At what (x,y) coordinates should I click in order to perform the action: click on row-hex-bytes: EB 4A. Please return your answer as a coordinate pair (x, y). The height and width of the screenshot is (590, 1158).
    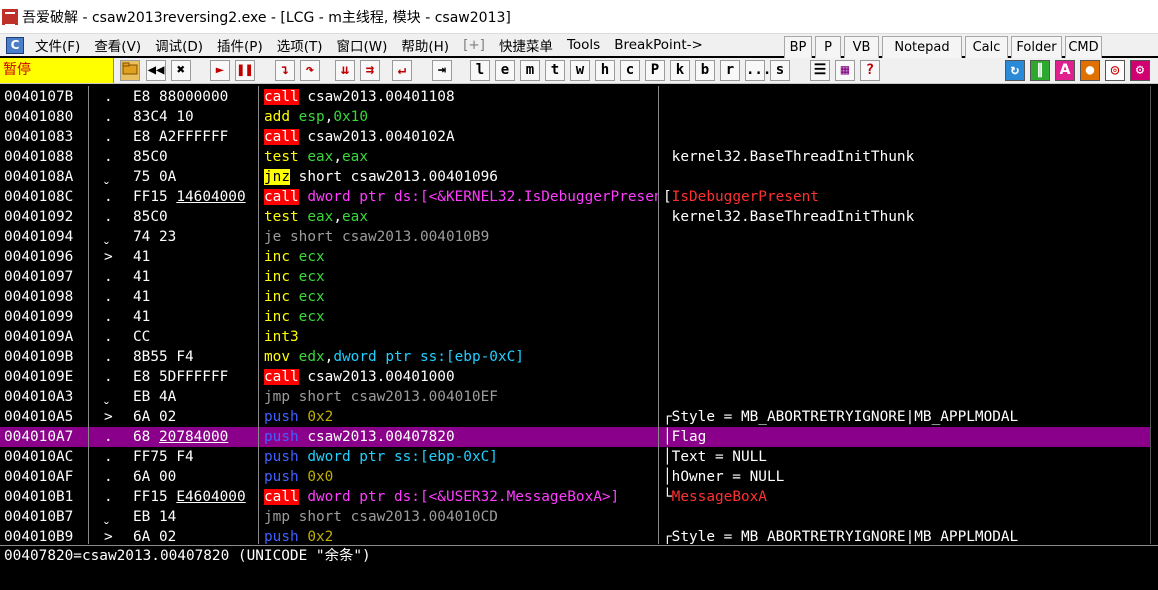
    Looking at the image, I should click on (155, 397).